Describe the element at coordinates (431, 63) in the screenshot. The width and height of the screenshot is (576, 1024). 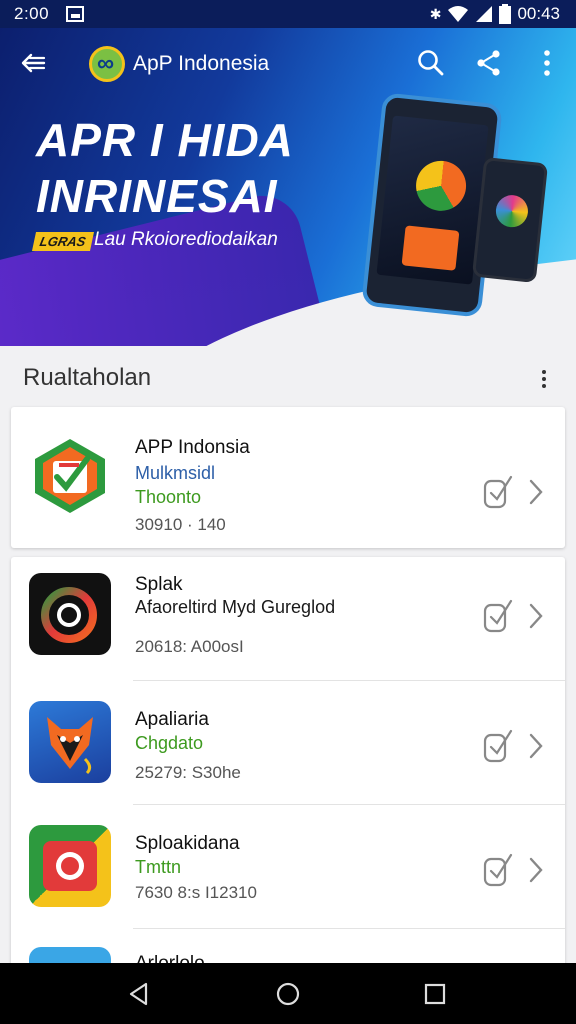
I see `search-icon` at that location.